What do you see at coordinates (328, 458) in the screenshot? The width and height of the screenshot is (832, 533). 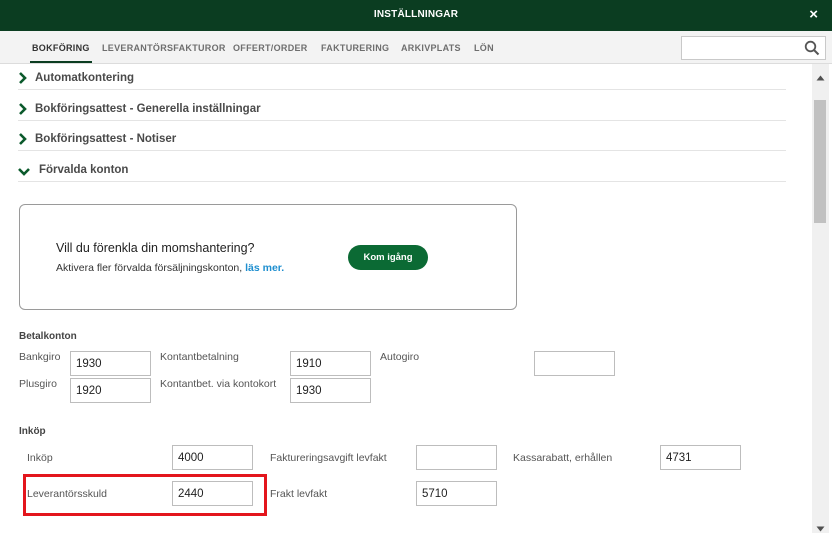 I see `label-faktureringsavgift: Faktureringsavgift levfakt` at bounding box center [328, 458].